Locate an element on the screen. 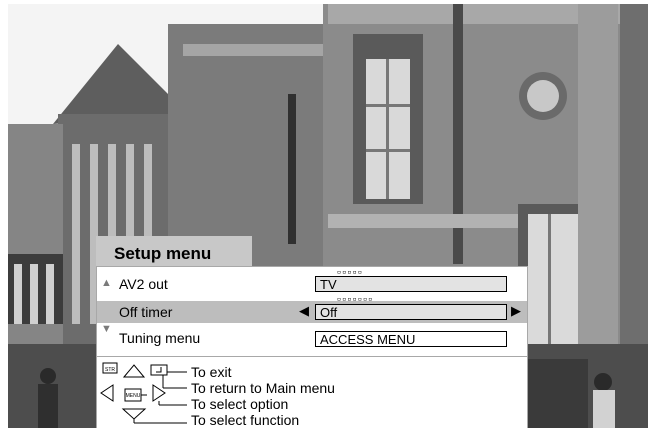  menu-item-label: AV2 out is located at coordinates (143, 284).